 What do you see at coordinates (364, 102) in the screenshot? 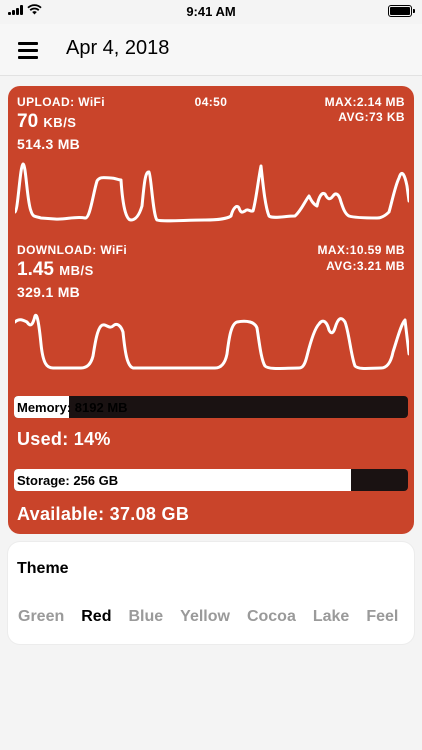
I see `upload-max: MAX:2.14 MB` at bounding box center [364, 102].